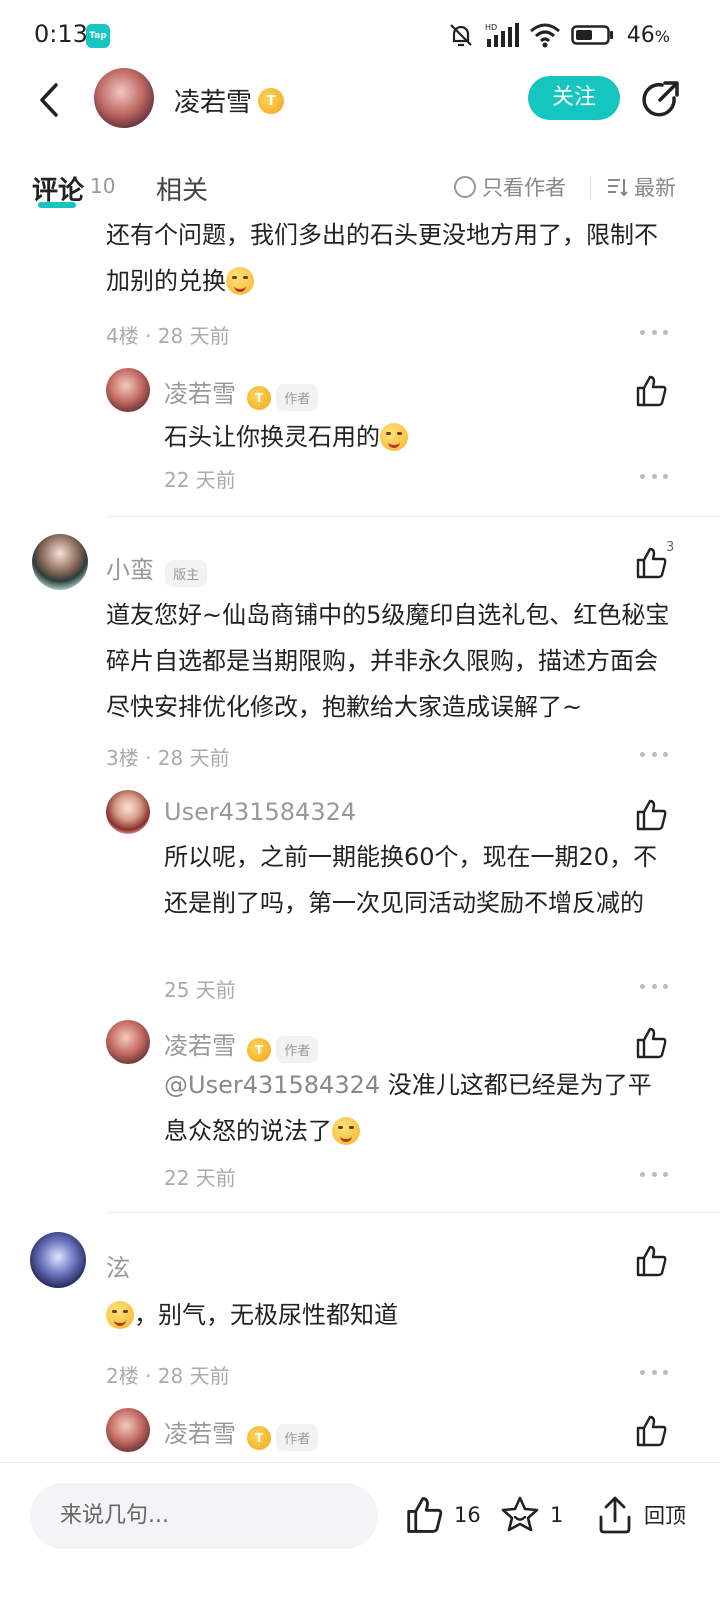 The width and height of the screenshot is (720, 1600). I want to click on back-to-top-button: 回顶, so click(641, 1515).